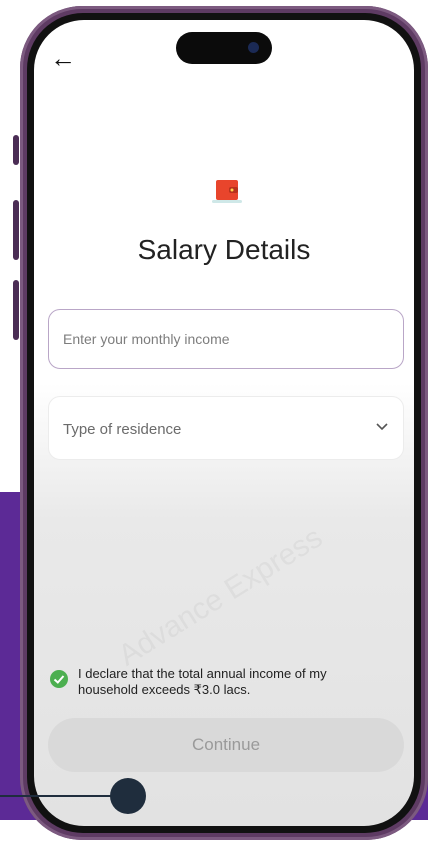  What do you see at coordinates (16, 310) in the screenshot?
I see `phone-volume-down-button` at bounding box center [16, 310].